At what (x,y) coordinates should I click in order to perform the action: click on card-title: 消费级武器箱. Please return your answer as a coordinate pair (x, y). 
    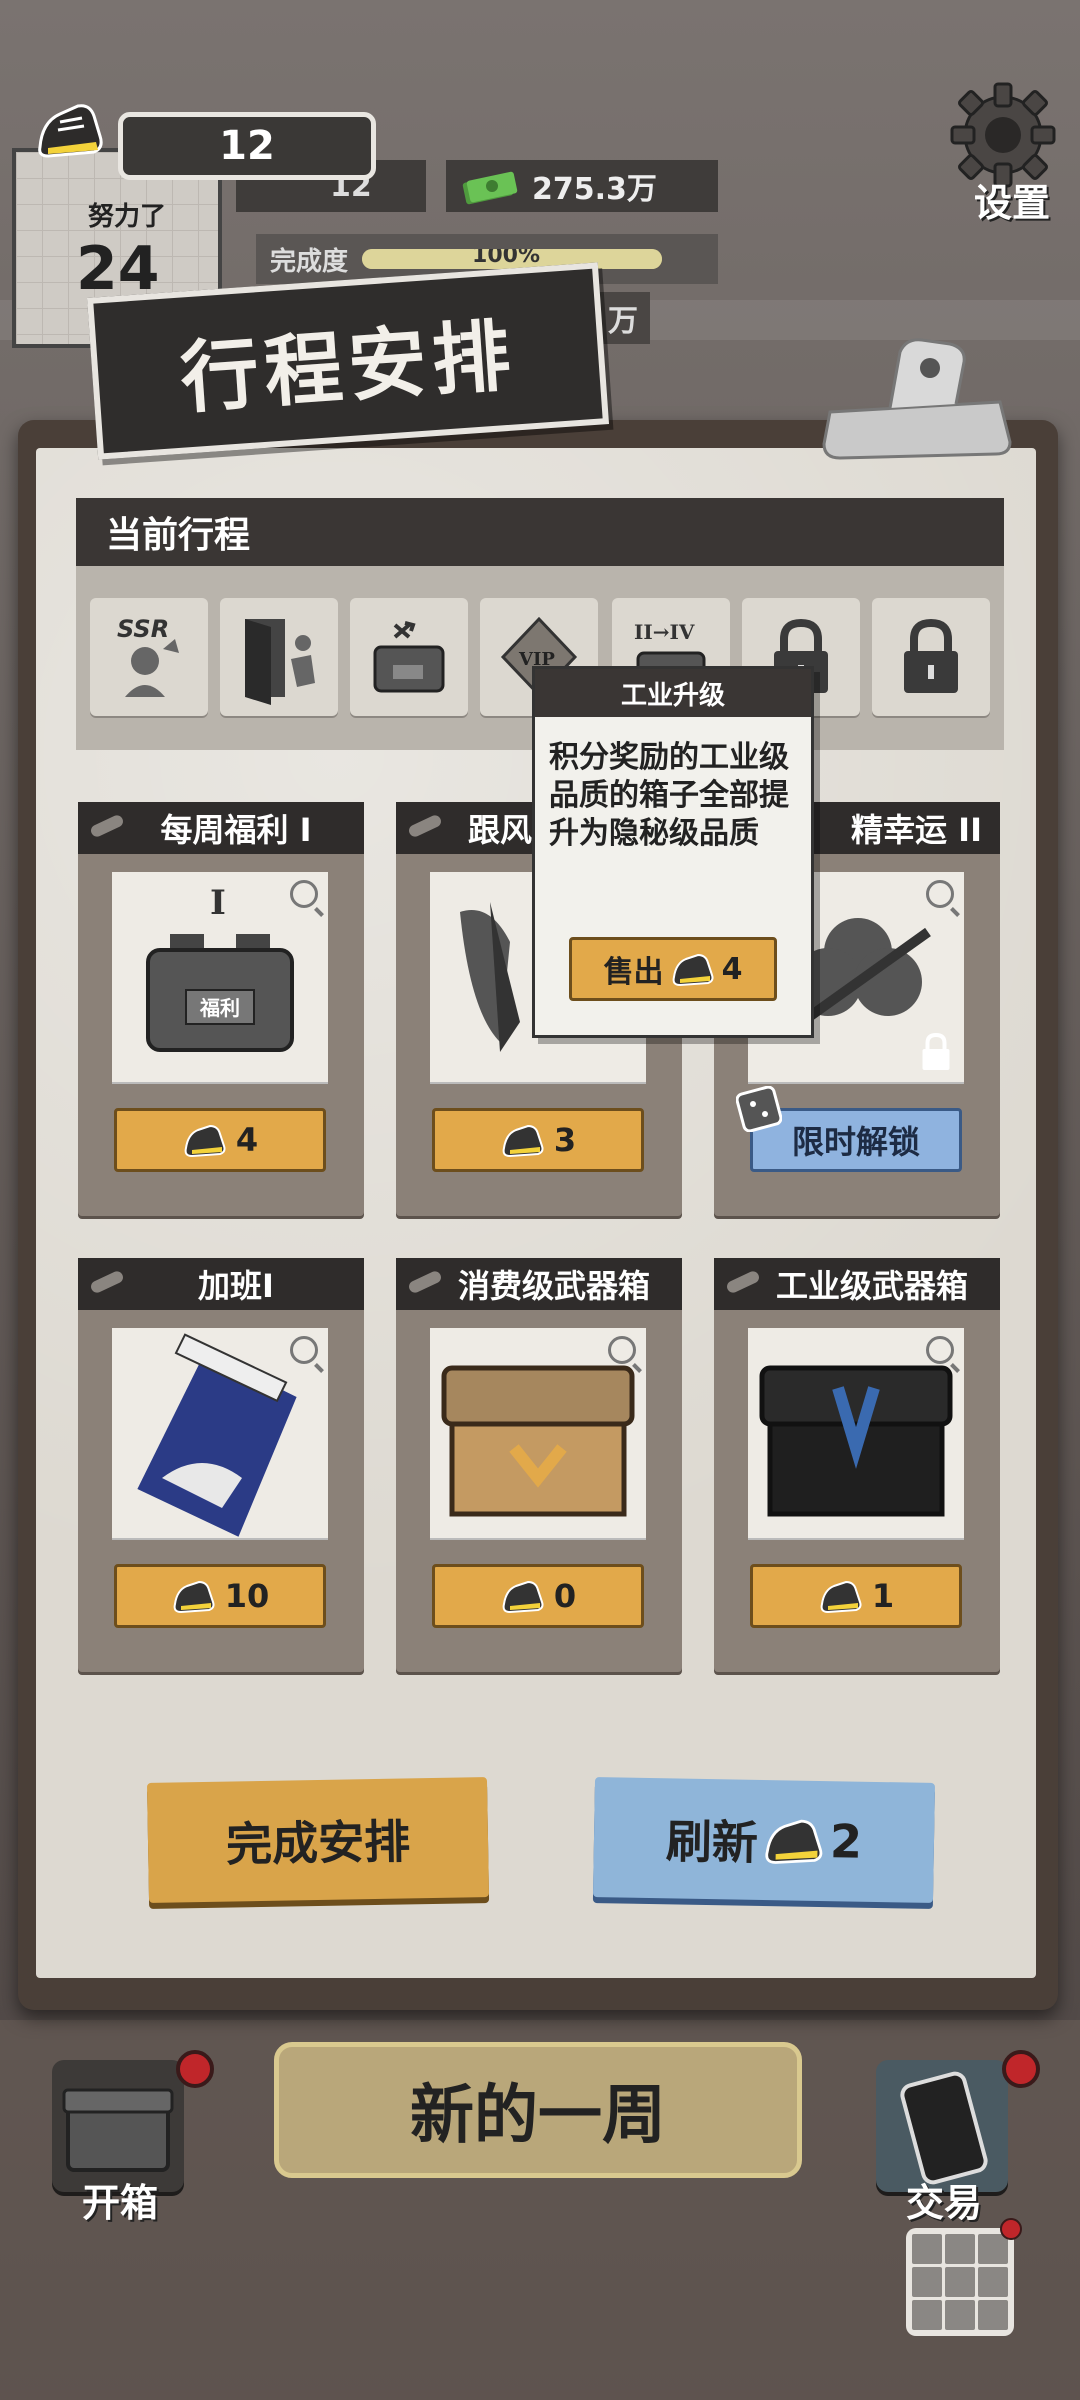
    Looking at the image, I should click on (539, 1284).